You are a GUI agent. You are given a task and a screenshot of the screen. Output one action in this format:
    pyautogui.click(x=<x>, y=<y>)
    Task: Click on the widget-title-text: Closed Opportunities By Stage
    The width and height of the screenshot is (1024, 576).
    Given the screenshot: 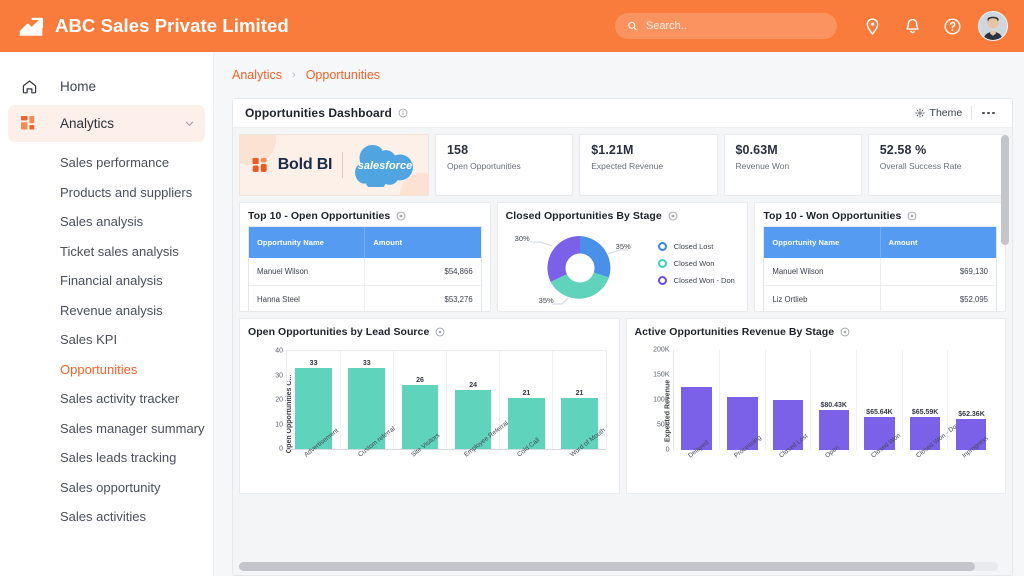 What is the action you would take?
    pyautogui.click(x=583, y=216)
    